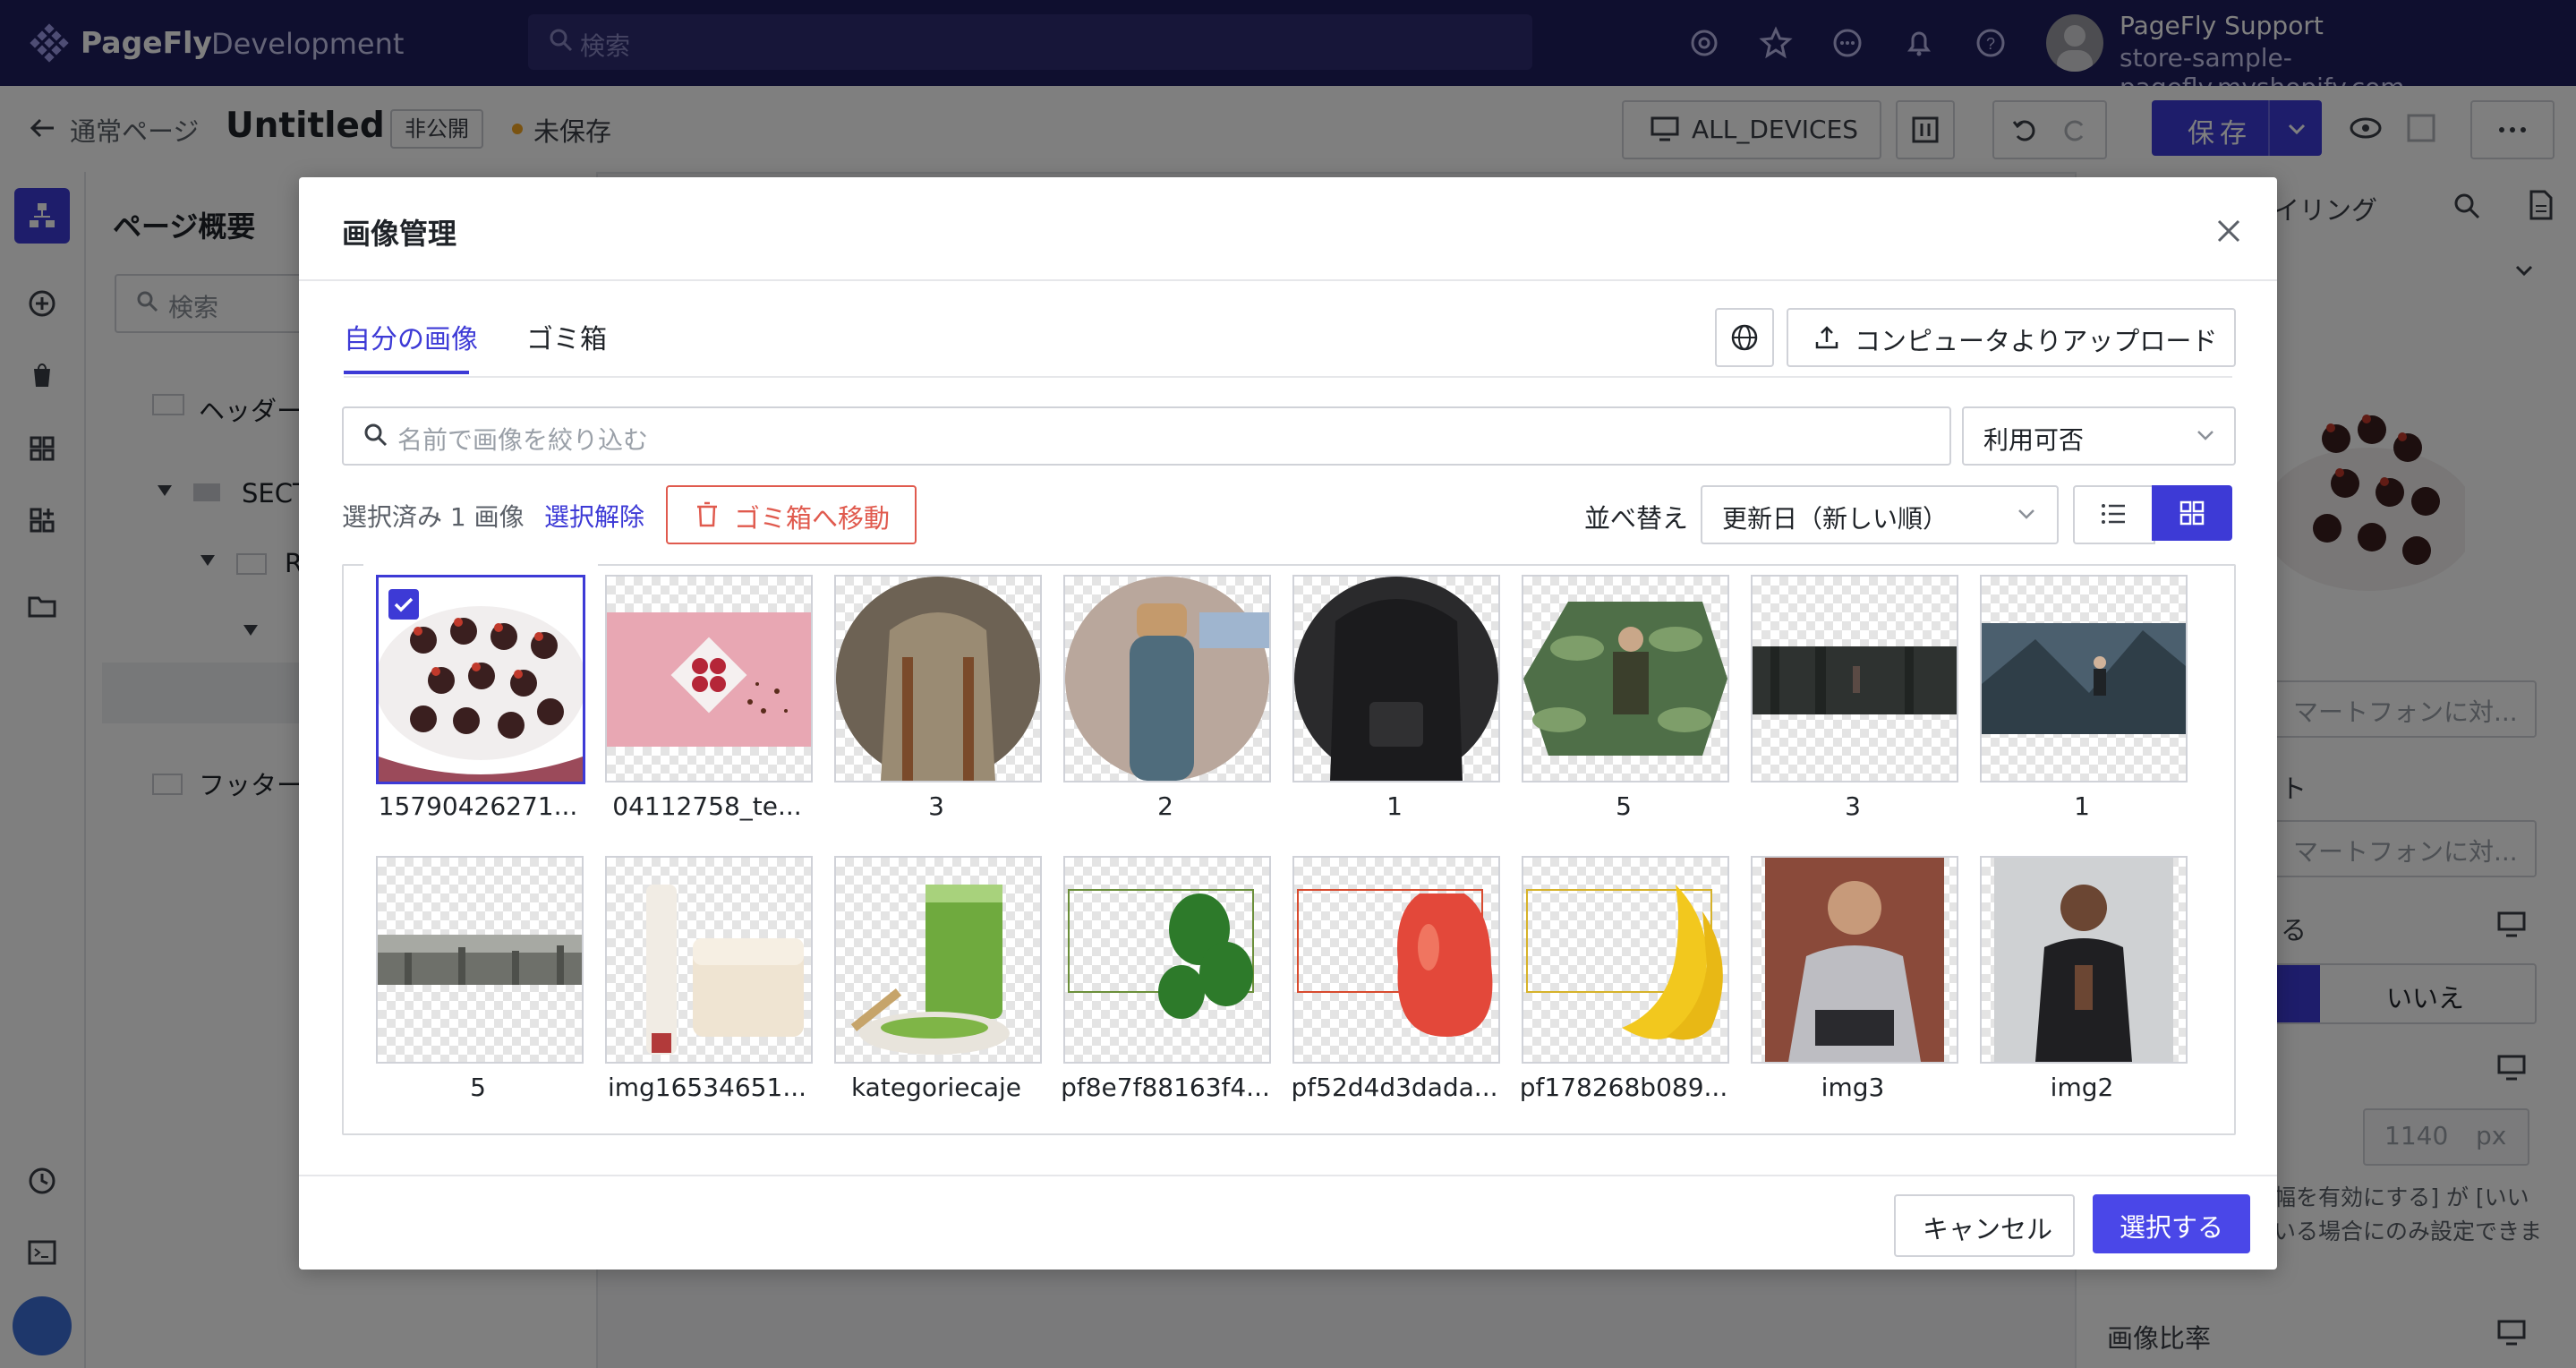 This screenshot has height=1368, width=2576. I want to click on upload-from-computer-button: コンピュータよりアップロード, so click(2011, 337).